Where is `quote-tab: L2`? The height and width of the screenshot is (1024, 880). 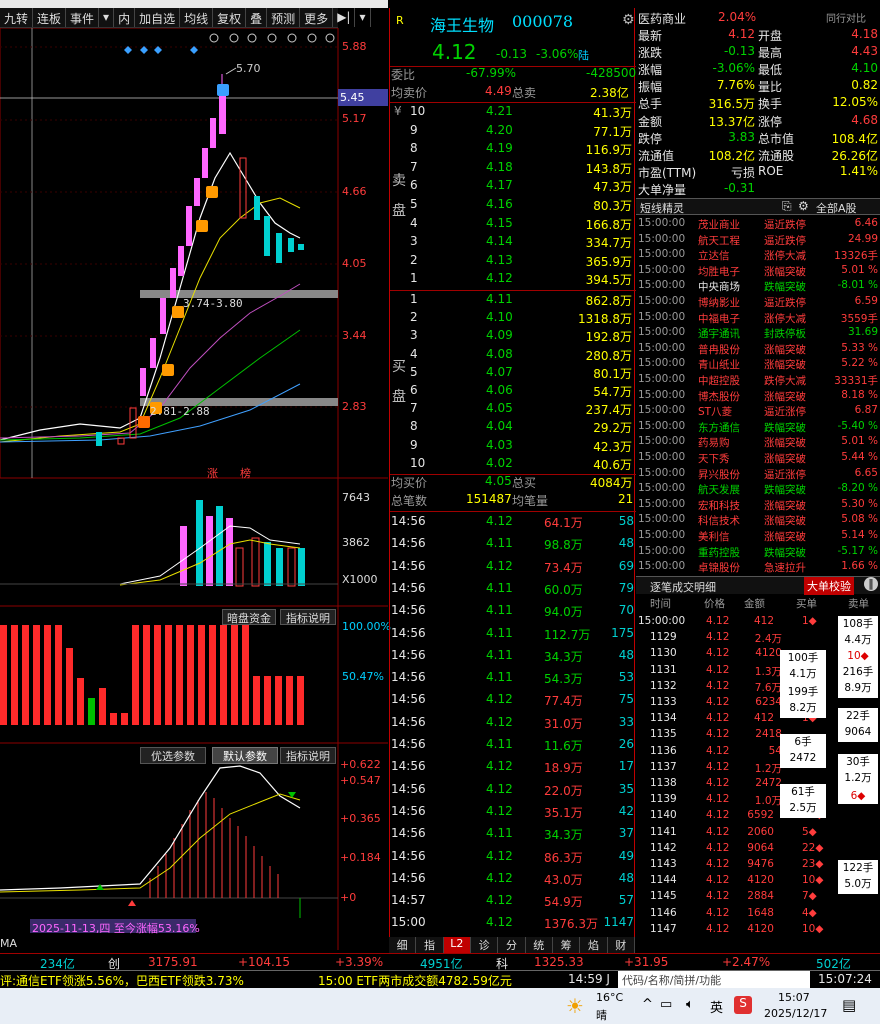 quote-tab: L2 is located at coordinates (457, 945).